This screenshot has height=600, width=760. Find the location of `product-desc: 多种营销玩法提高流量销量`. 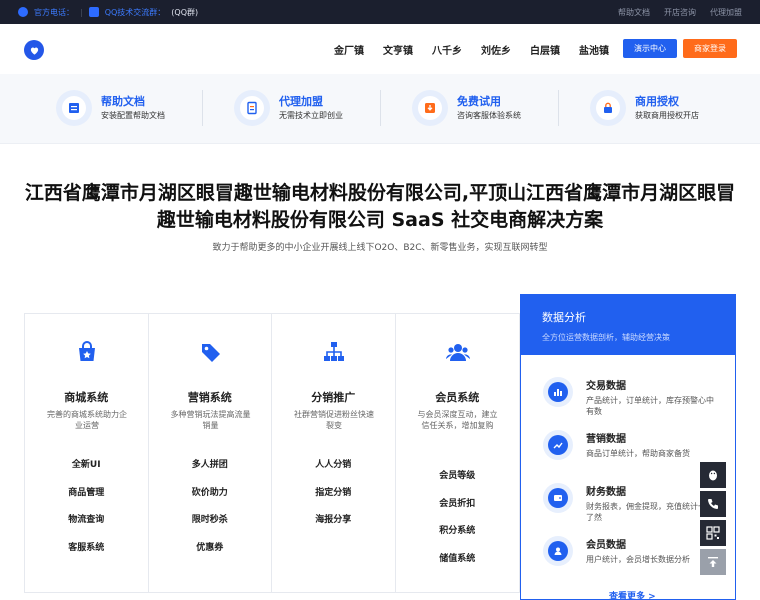

product-desc: 多种营销玩法提高流量销量 is located at coordinates (210, 420).